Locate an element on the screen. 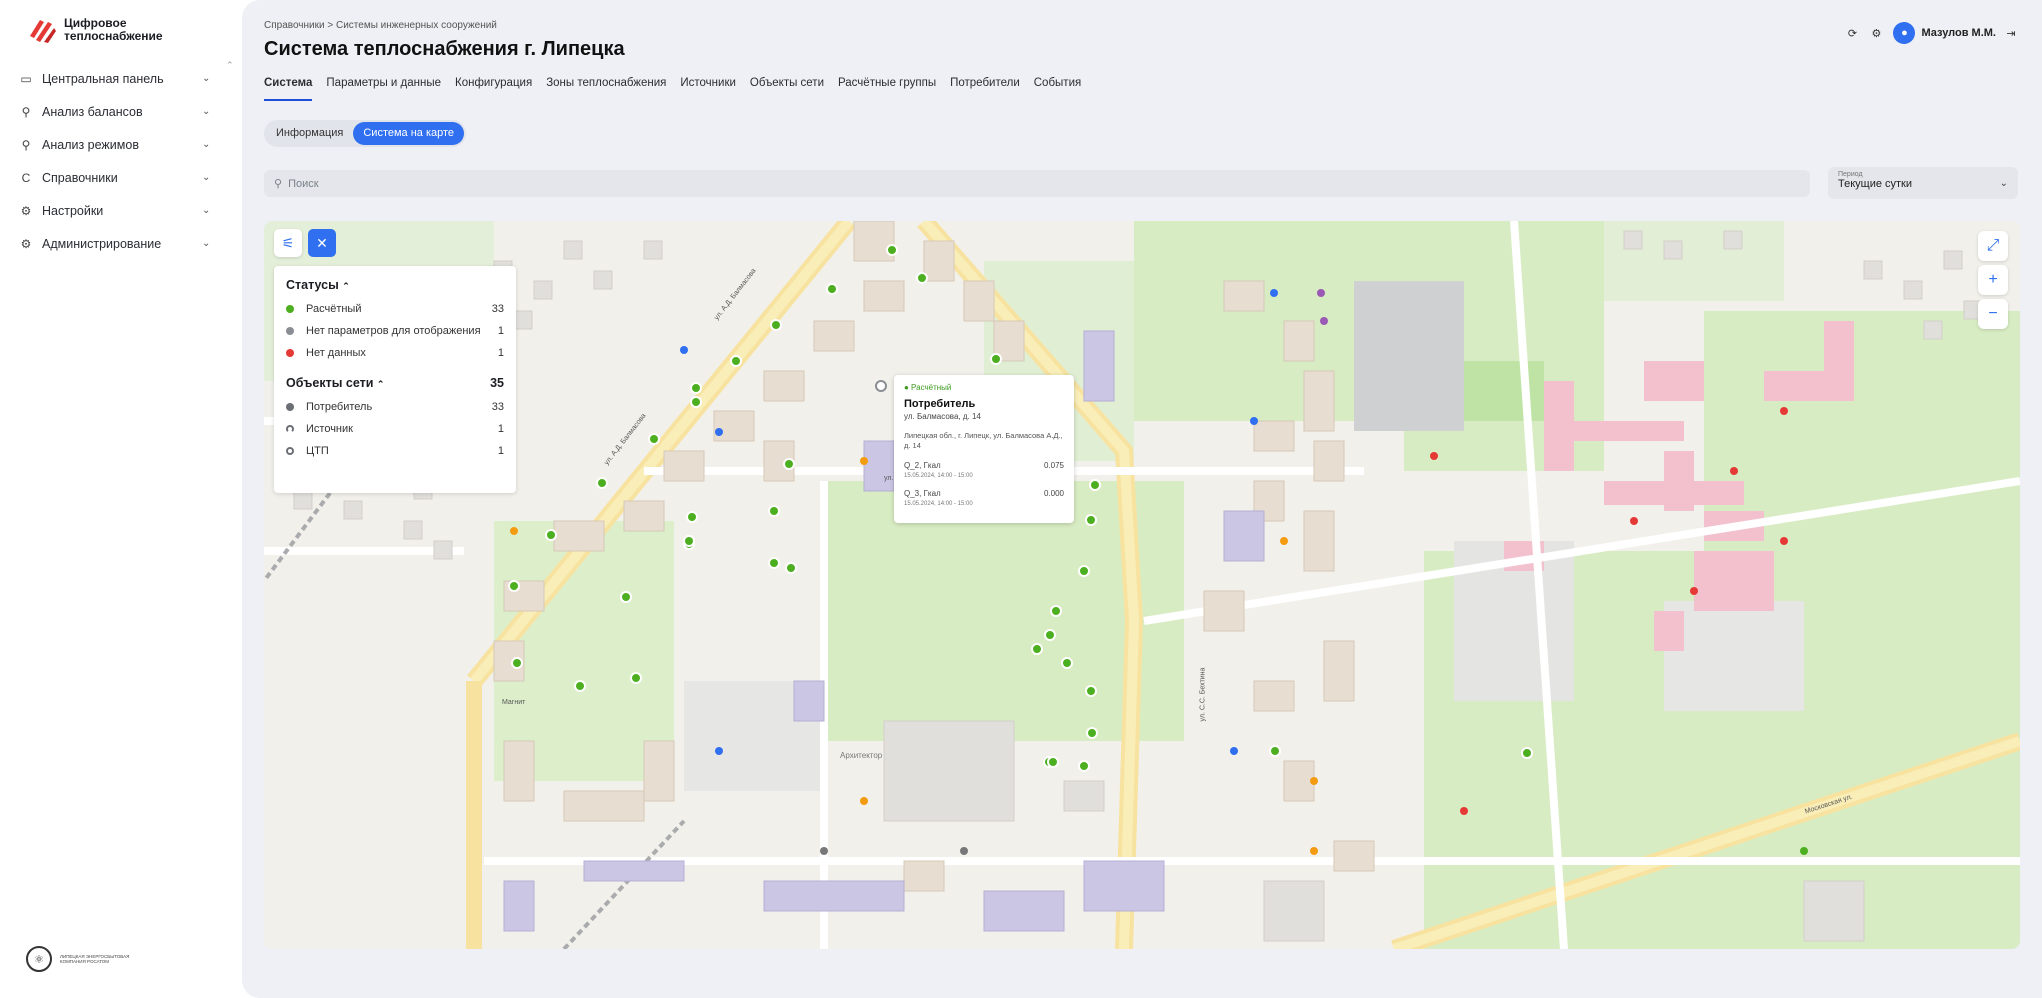 The height and width of the screenshot is (998, 2042). rosatom-logo-icon: ⚛ is located at coordinates (39, 959).